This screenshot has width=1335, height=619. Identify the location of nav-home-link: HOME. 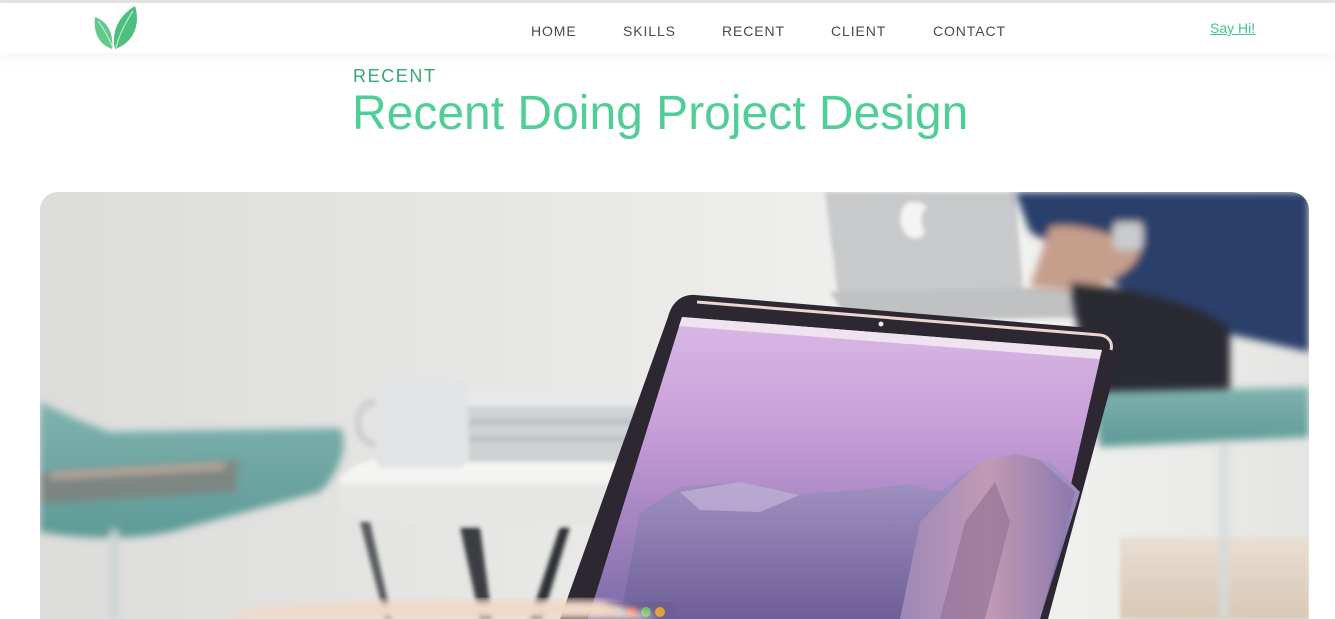
(554, 31).